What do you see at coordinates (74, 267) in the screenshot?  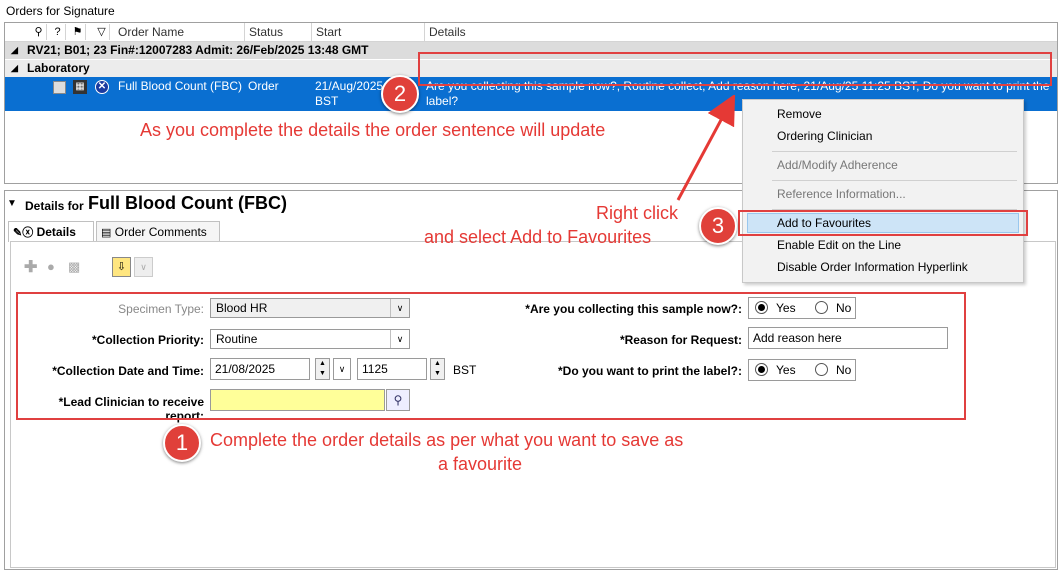 I see `chart-icon: ▩` at bounding box center [74, 267].